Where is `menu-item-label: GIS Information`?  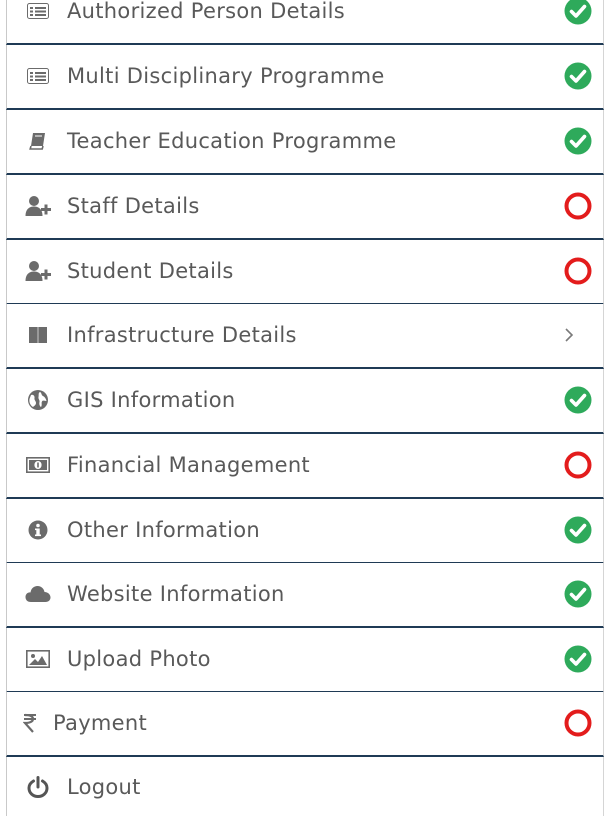
menu-item-label: GIS Information is located at coordinates (151, 400).